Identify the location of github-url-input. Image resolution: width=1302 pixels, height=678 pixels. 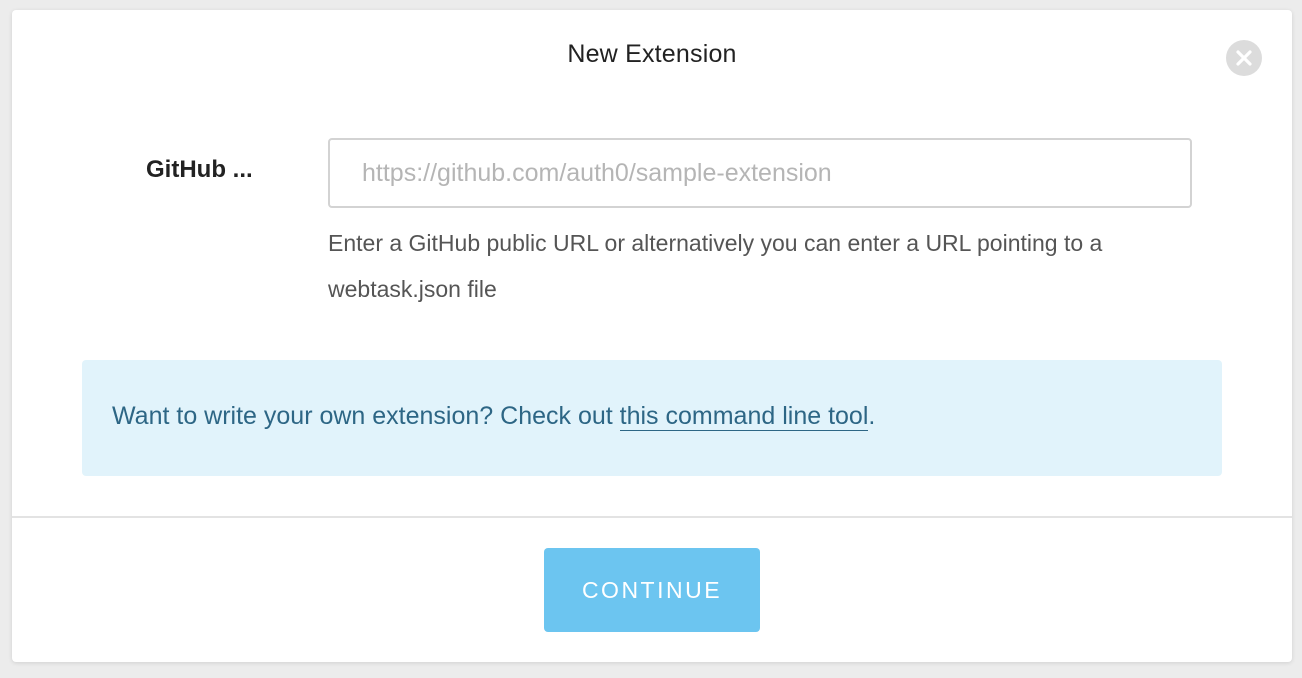
(760, 173).